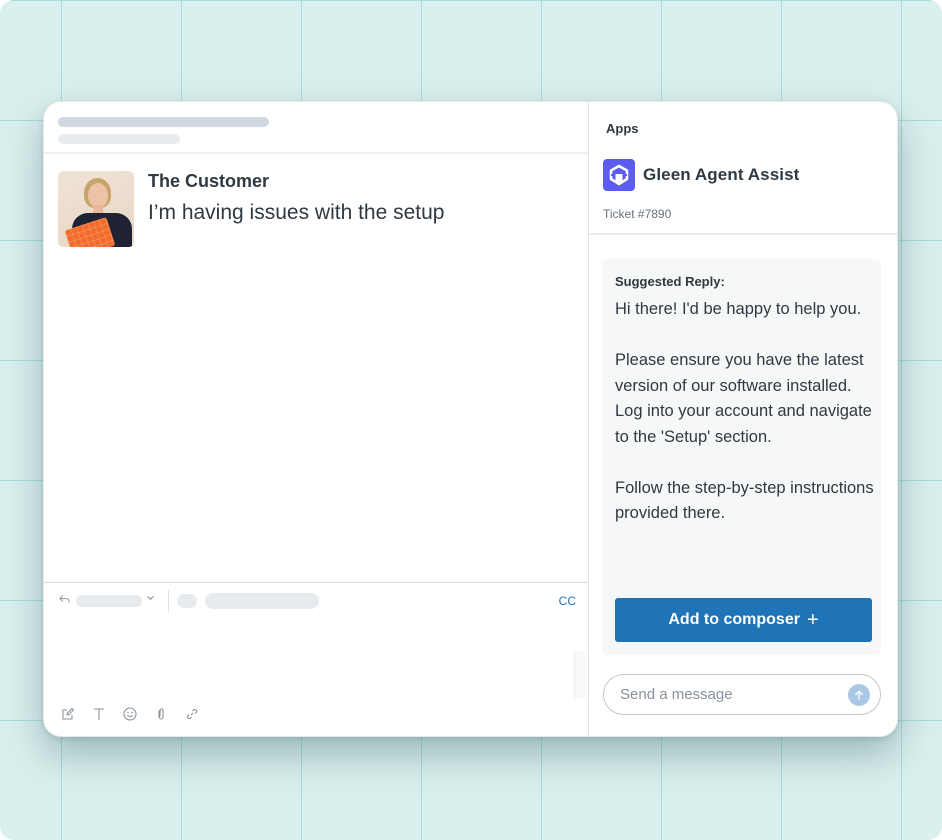 This screenshot has height=840, width=942. I want to click on attachment-icon, so click(169, 714).